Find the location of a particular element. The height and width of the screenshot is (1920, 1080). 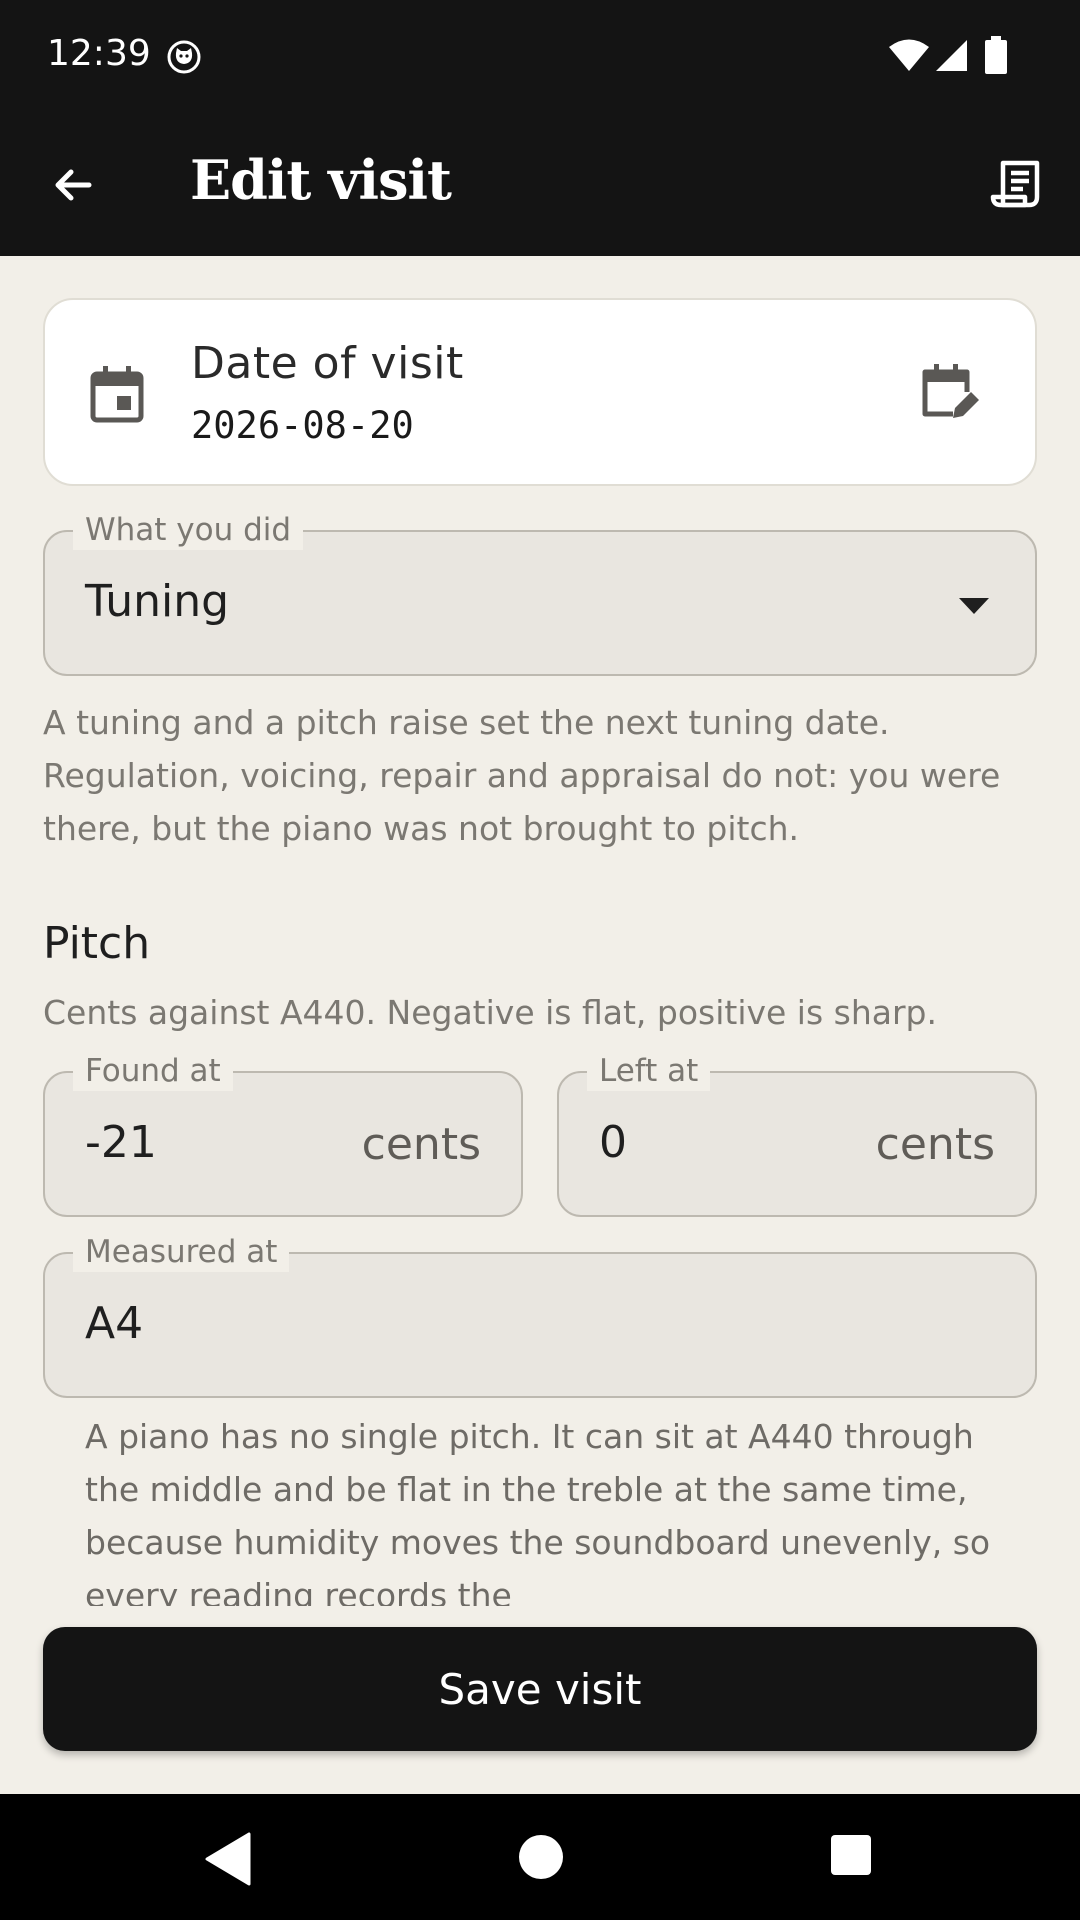

calendar-edit-icon is located at coordinates (949, 392).